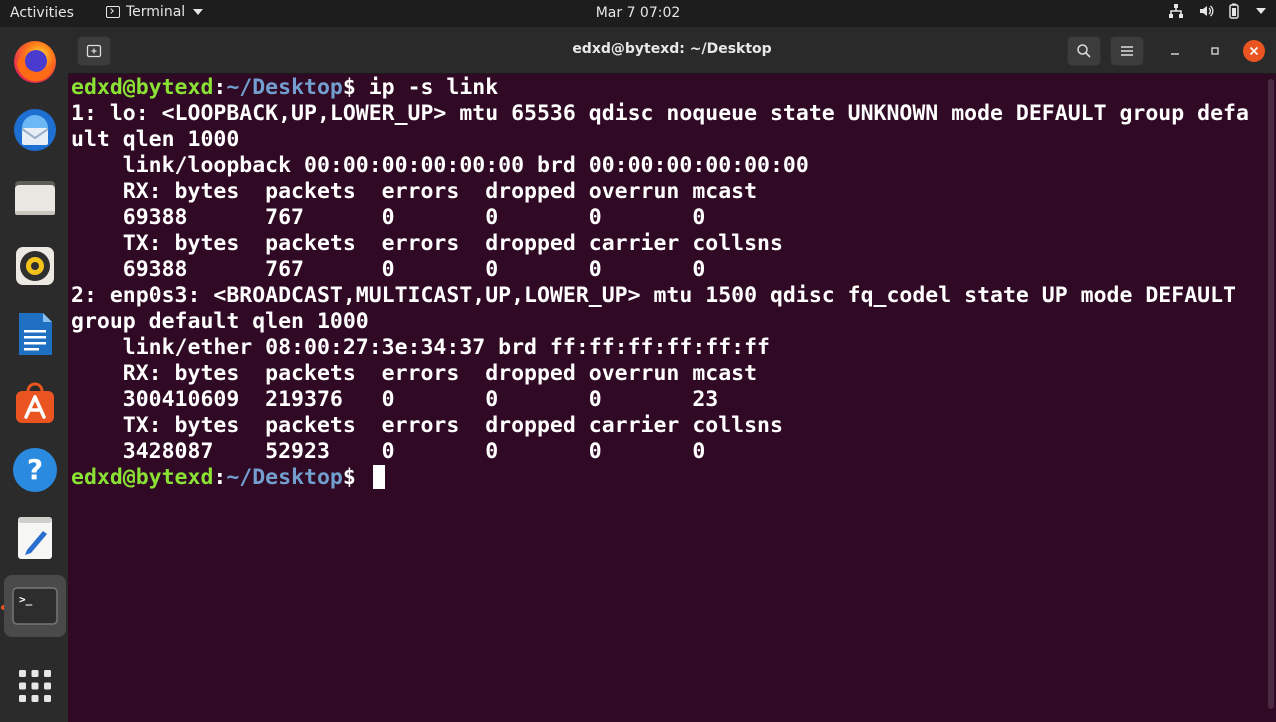  Describe the element at coordinates (113, 12) in the screenshot. I see `terminal-small-icon` at that location.